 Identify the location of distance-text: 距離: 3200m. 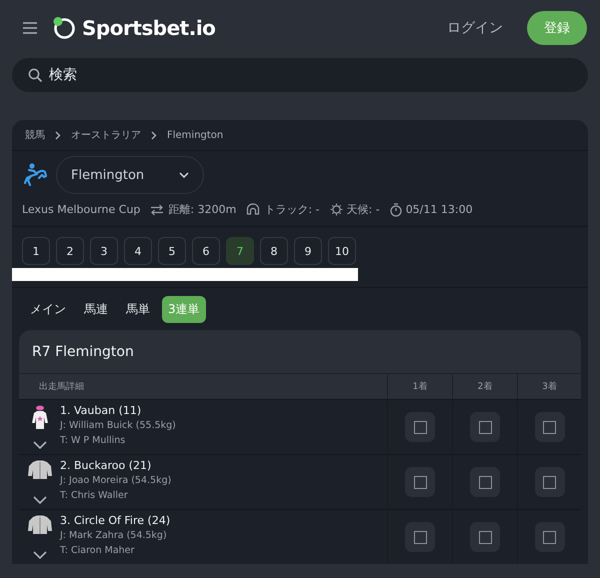
(202, 209).